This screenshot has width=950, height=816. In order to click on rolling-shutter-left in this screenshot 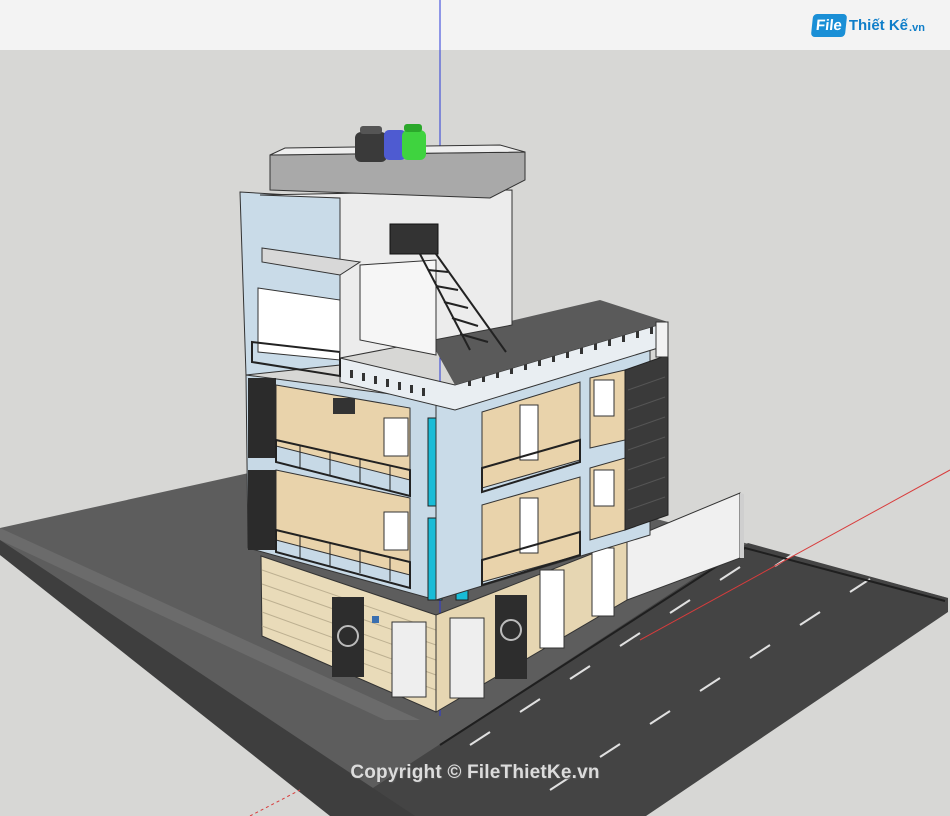, I will do `click(409, 659)`.